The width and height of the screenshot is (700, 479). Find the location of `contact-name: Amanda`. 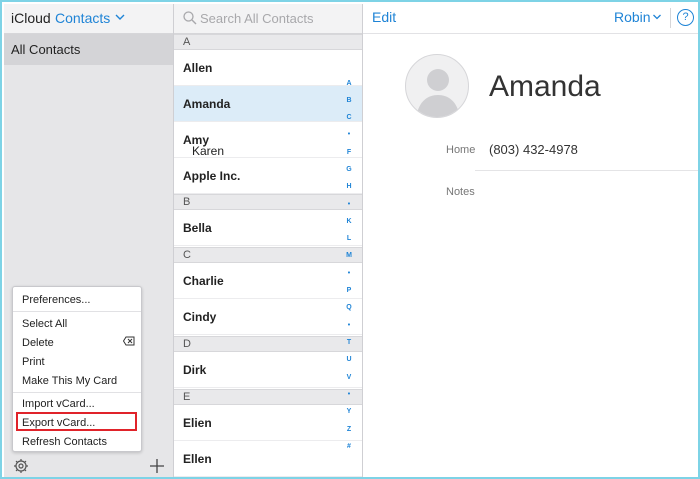

contact-name: Amanda is located at coordinates (207, 104).